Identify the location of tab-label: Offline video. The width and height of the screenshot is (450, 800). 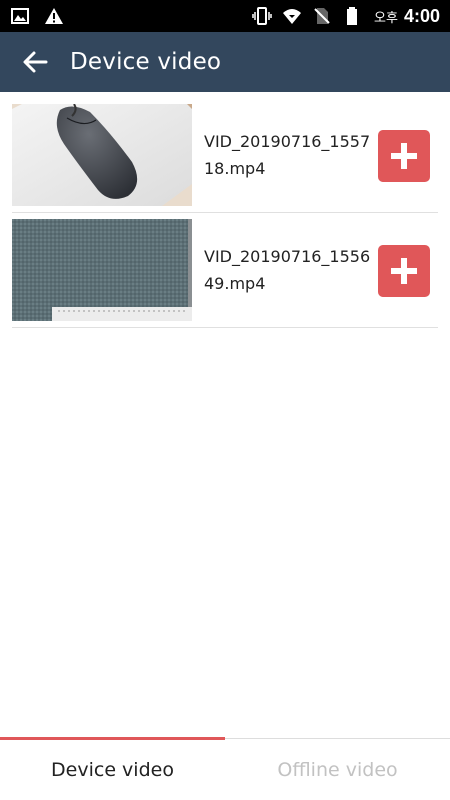
(337, 769).